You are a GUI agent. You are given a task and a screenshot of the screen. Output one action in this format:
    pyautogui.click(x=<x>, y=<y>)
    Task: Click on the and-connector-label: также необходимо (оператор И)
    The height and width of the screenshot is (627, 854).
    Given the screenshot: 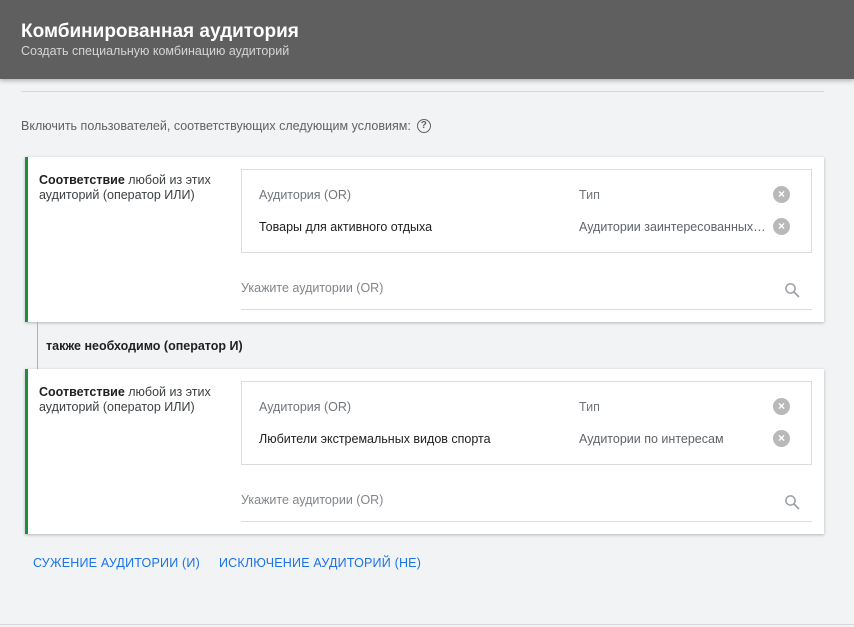 What is the action you would take?
    pyautogui.click(x=144, y=346)
    